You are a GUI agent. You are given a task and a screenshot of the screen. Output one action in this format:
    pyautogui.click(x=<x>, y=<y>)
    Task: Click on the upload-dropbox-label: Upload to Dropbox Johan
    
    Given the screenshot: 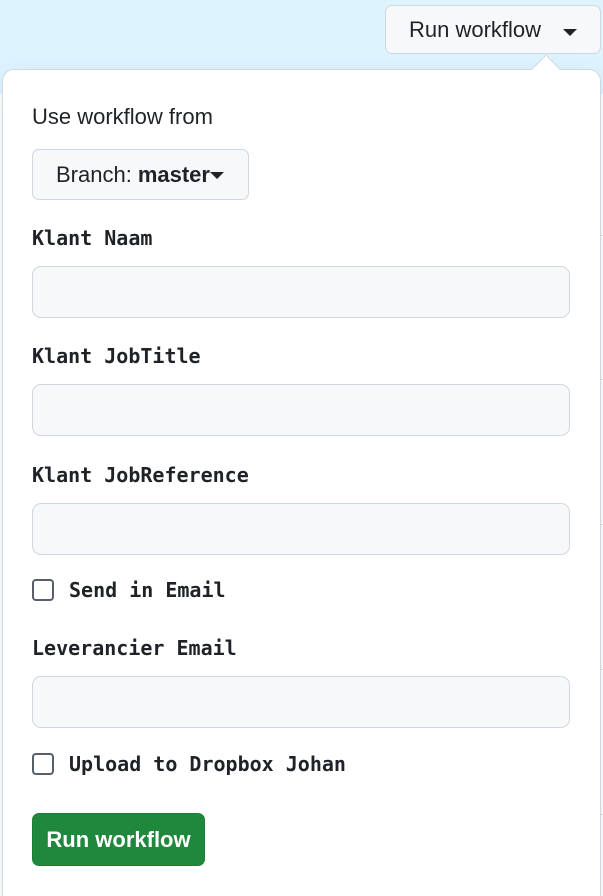 What is the action you would take?
    pyautogui.click(x=207, y=764)
    